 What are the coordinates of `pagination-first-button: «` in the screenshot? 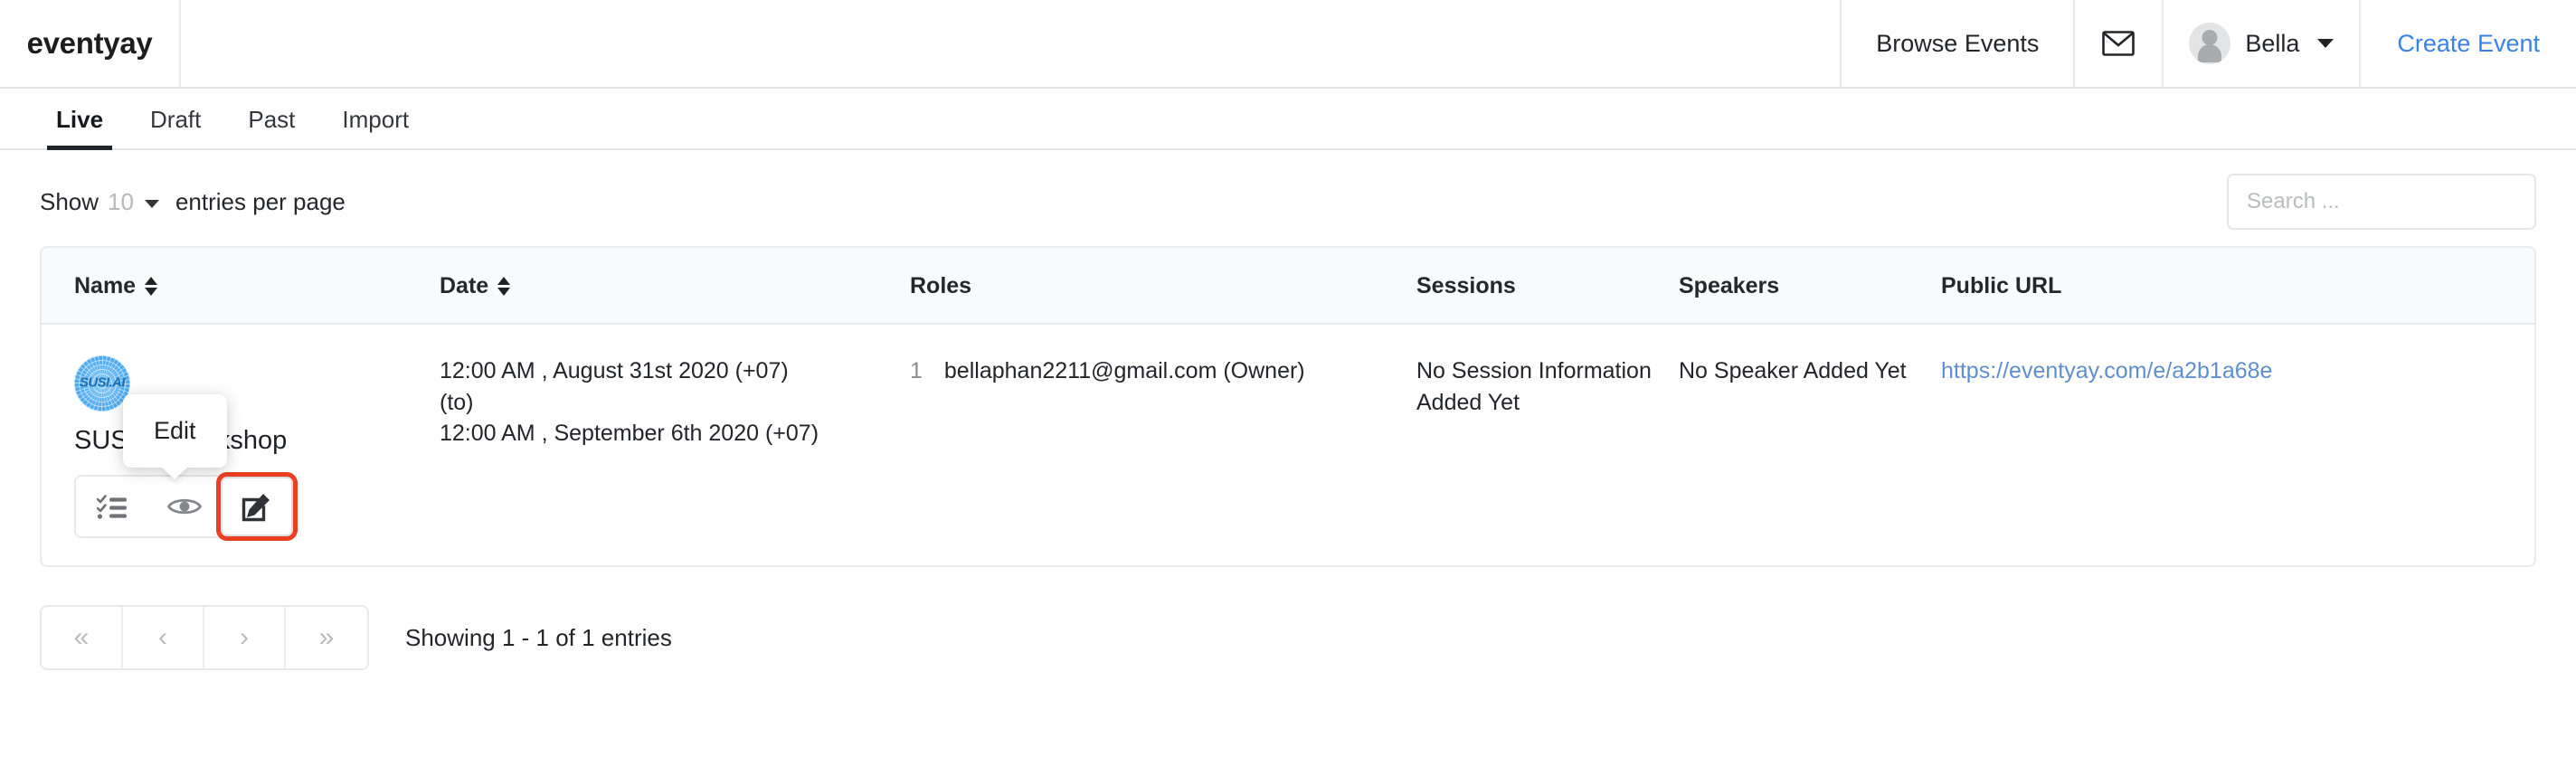 It's located at (82, 638).